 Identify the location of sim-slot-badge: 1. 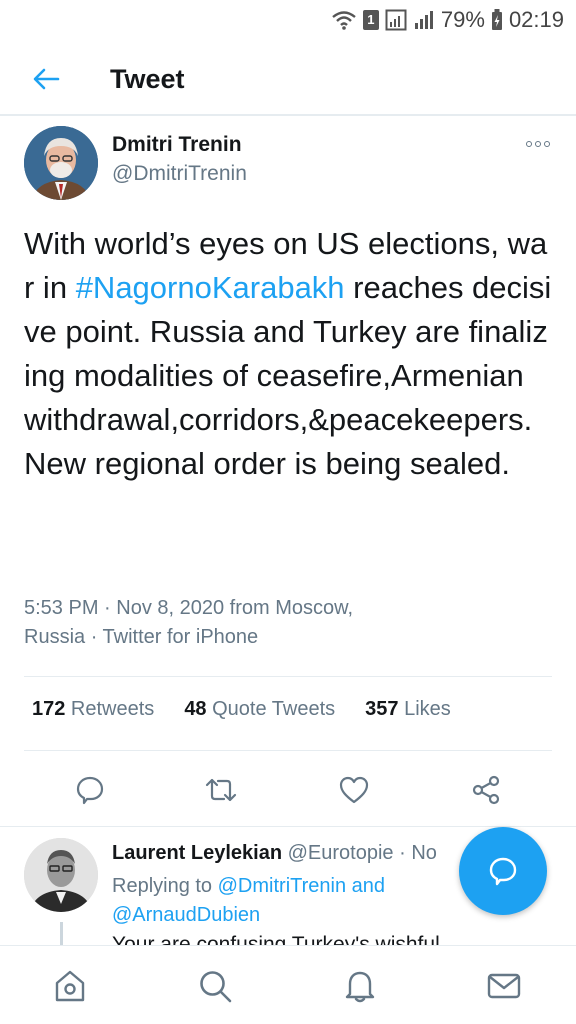
(370, 20).